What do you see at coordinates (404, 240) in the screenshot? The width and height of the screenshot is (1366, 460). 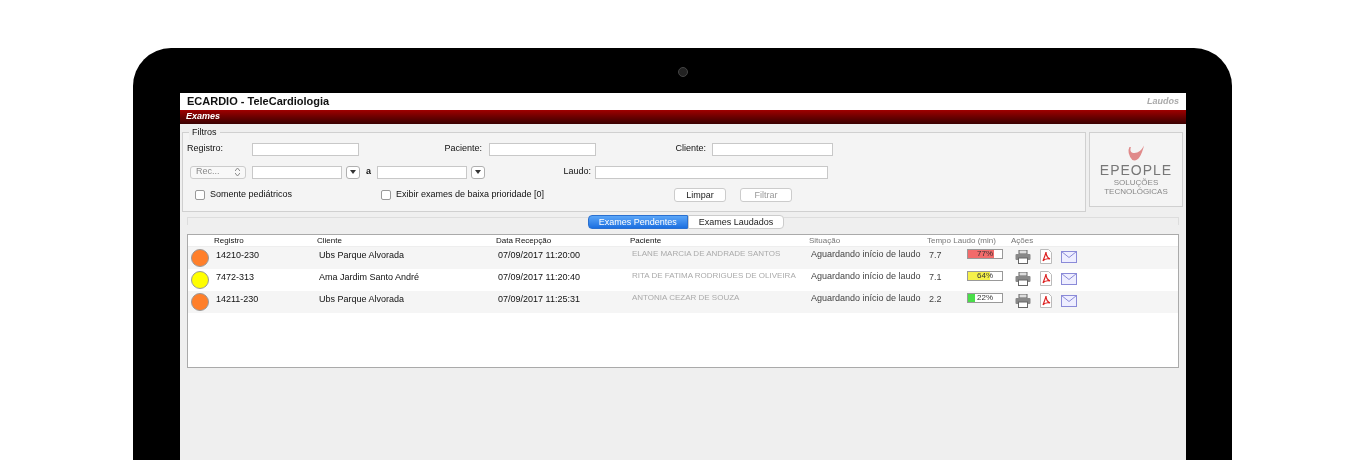 I see `column-header: Cliente` at bounding box center [404, 240].